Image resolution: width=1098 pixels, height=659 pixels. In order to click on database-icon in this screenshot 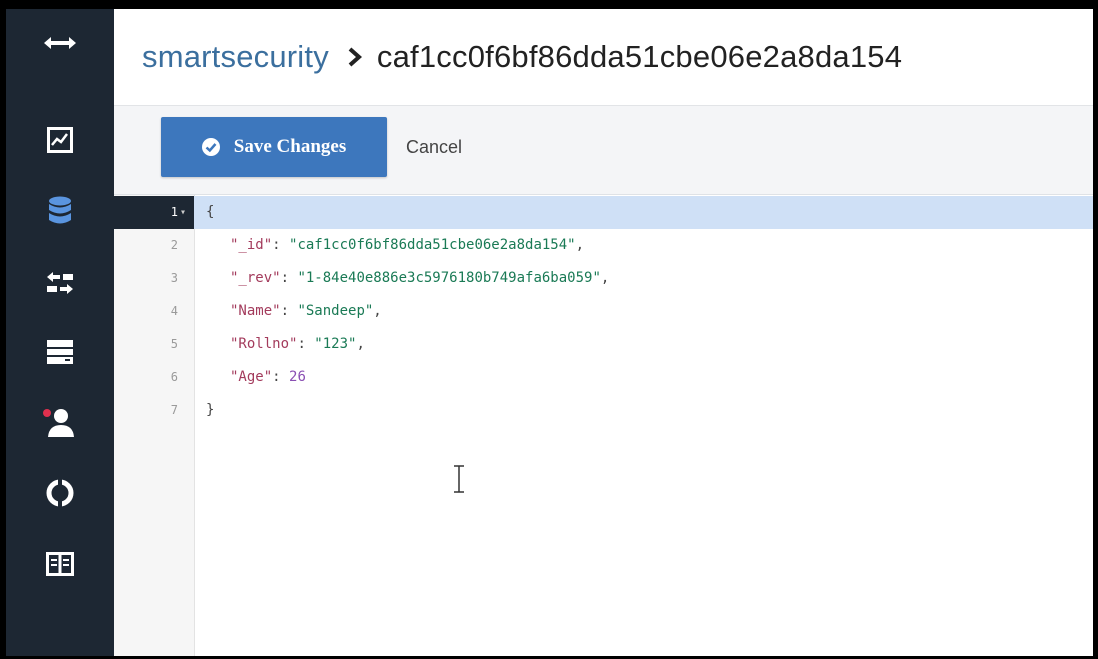, I will do `click(60, 211)`.